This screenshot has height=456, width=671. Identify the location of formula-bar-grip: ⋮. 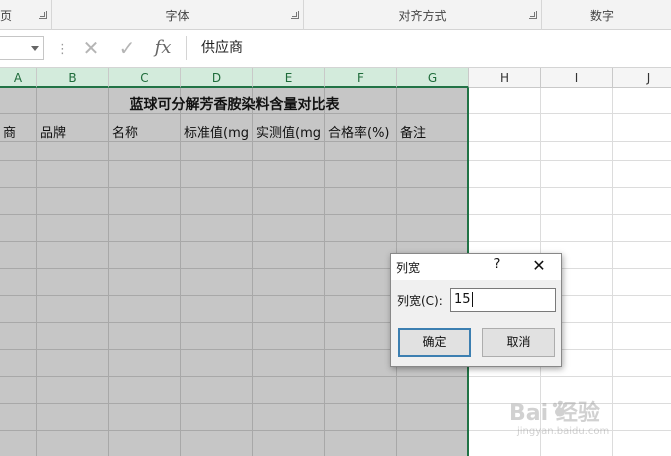
(62, 49).